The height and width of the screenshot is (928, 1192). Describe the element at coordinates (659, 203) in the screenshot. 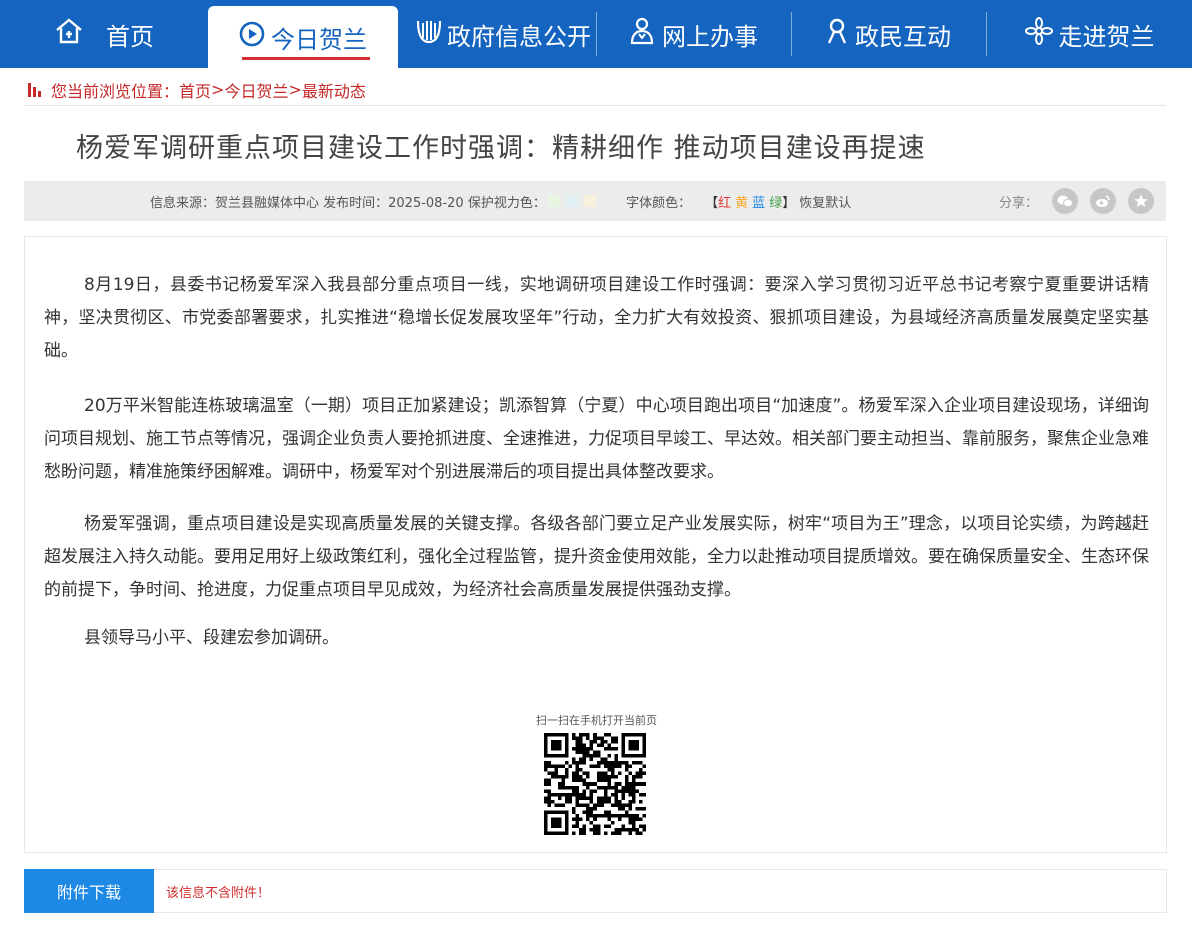

I see `font-color-label: 字体颜色：` at that location.